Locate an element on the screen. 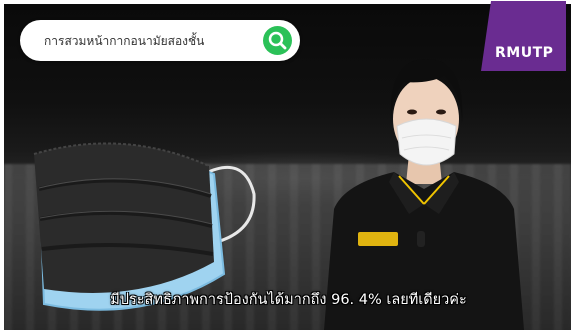  search-bar: การสวมหน้ากากอนามัยสองชั้น is located at coordinates (160, 40).